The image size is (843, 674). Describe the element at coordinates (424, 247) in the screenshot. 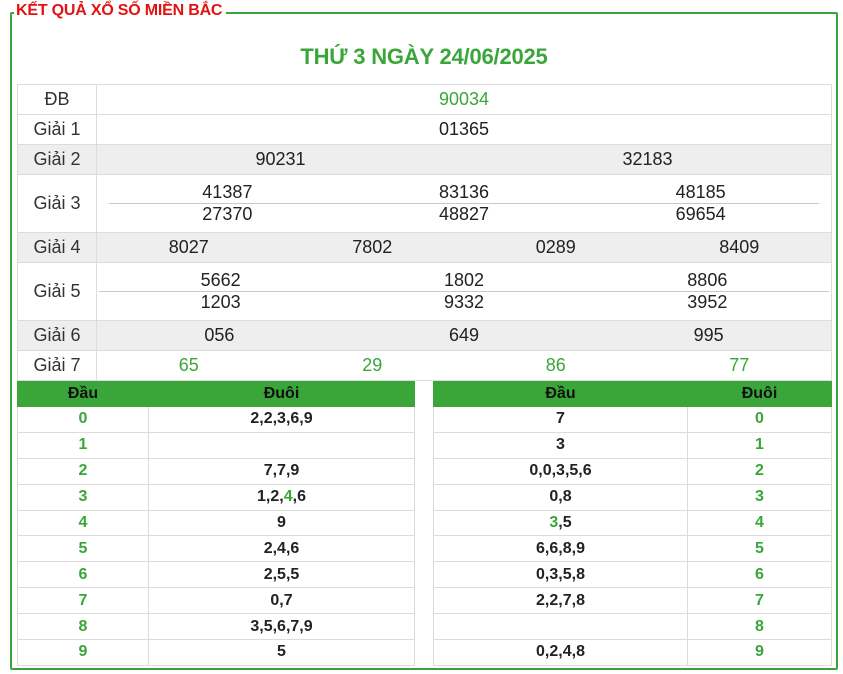

I see `prize-row-g4: Giải 4 8027 7802 0289 8409` at that location.